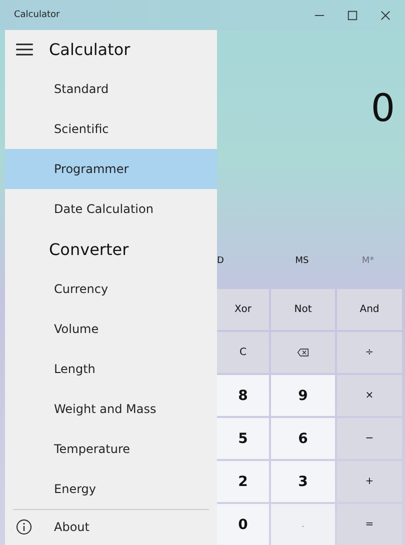 Image resolution: width=405 pixels, height=545 pixels. Describe the element at coordinates (369, 524) in the screenshot. I see `operator-button: =` at that location.